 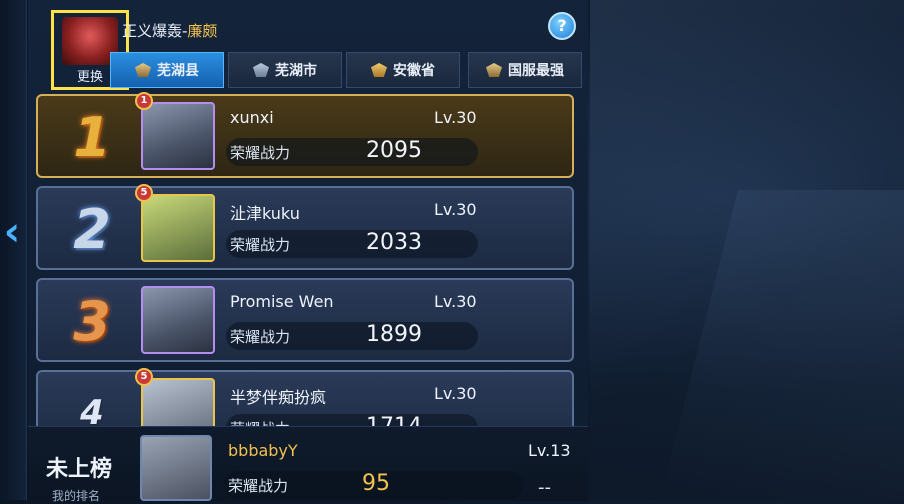 I want to click on county-emblem-icon, so click(x=143, y=70).